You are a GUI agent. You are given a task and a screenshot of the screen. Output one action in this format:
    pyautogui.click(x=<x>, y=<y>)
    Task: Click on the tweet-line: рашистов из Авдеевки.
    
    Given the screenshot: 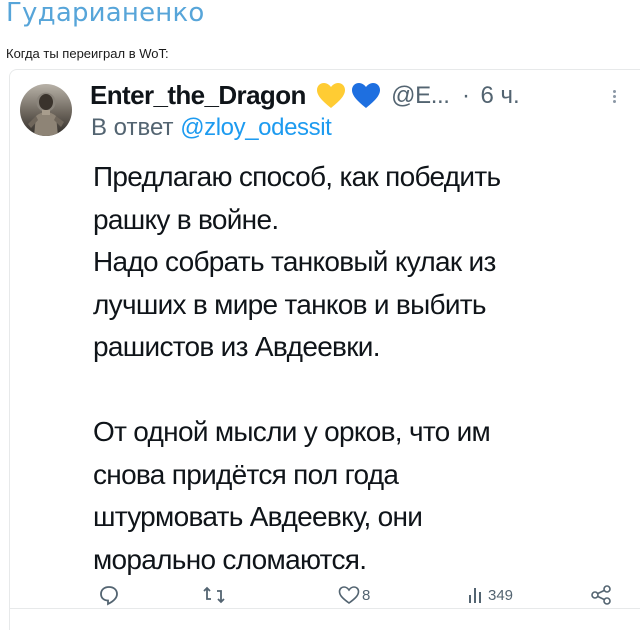 What is the action you would take?
    pyautogui.click(x=237, y=346)
    